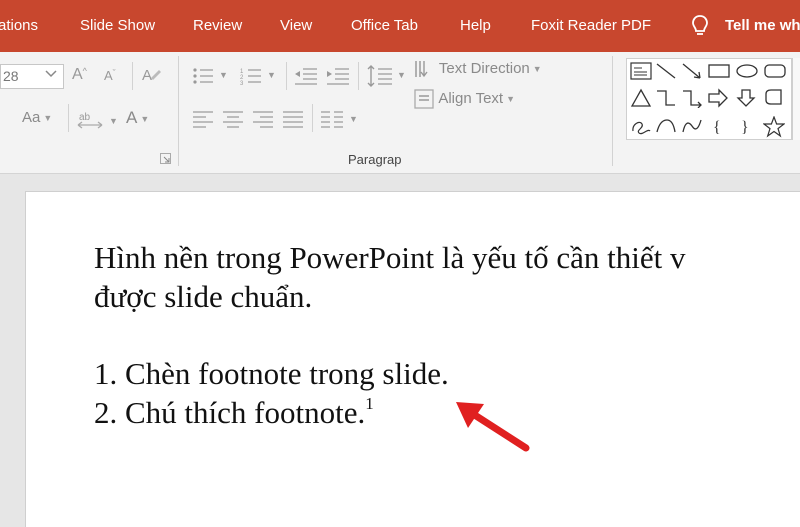  I want to click on line-icon, so click(666, 71).